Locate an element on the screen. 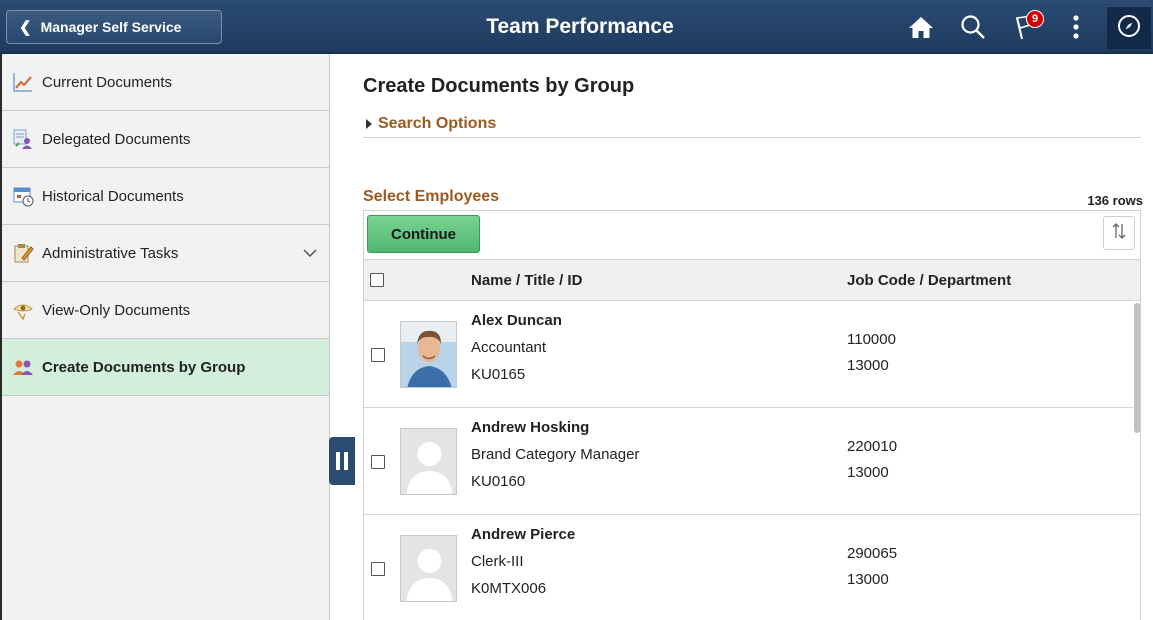 The height and width of the screenshot is (620, 1153). grid-toolbar: Continue is located at coordinates (752, 235).